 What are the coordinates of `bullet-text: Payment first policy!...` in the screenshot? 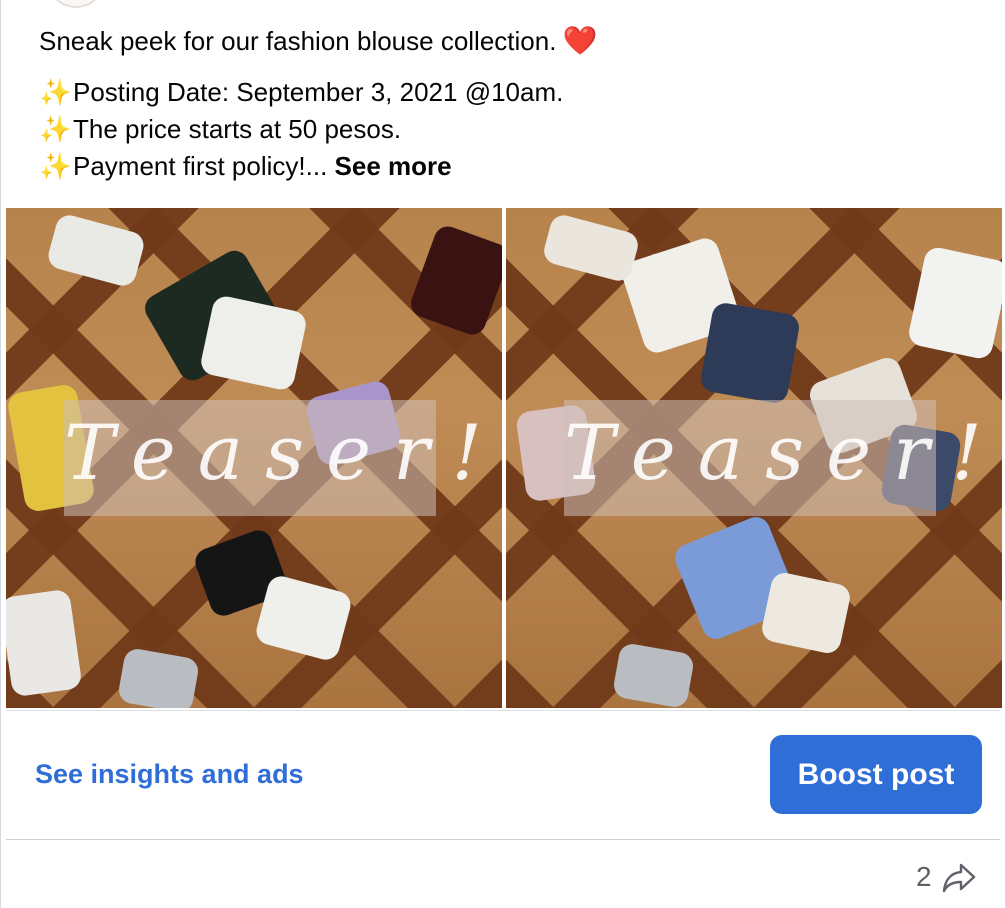 It's located at (200, 166).